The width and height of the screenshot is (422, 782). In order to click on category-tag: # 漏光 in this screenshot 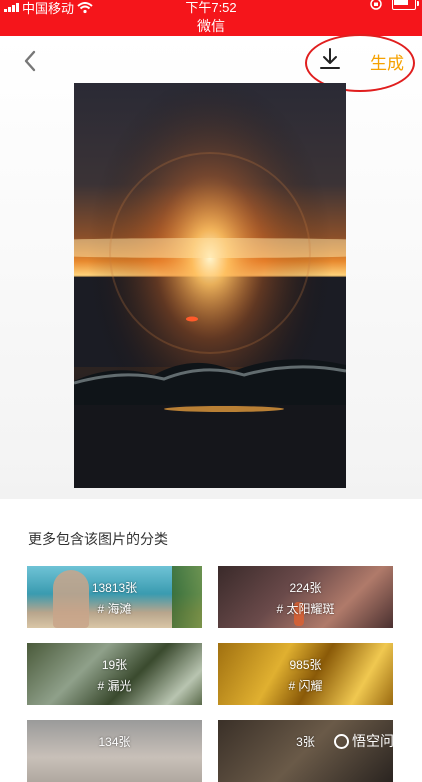, I will do `click(114, 686)`.